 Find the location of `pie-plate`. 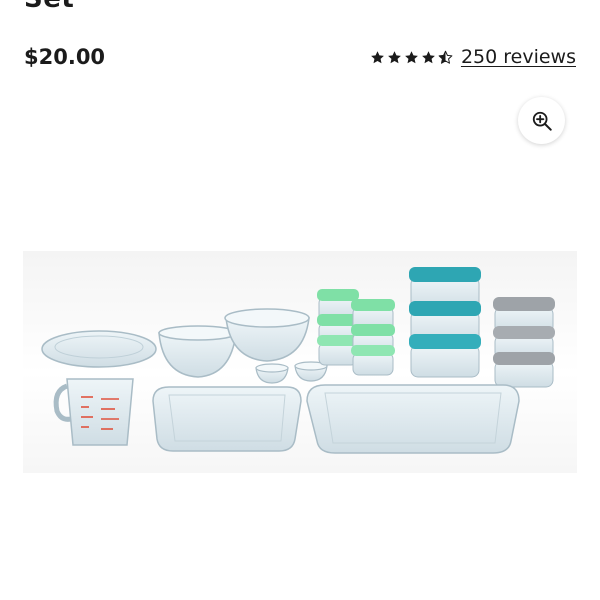

pie-plate is located at coordinates (99, 349).